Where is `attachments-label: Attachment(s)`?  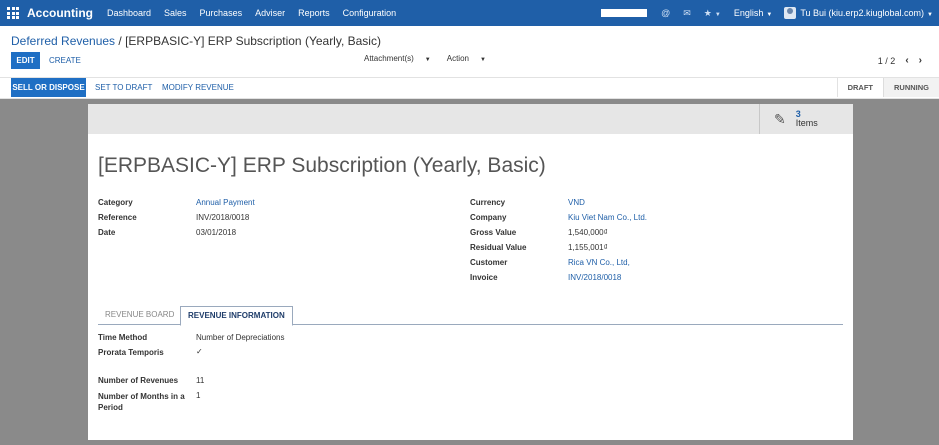 attachments-label: Attachment(s) is located at coordinates (389, 58).